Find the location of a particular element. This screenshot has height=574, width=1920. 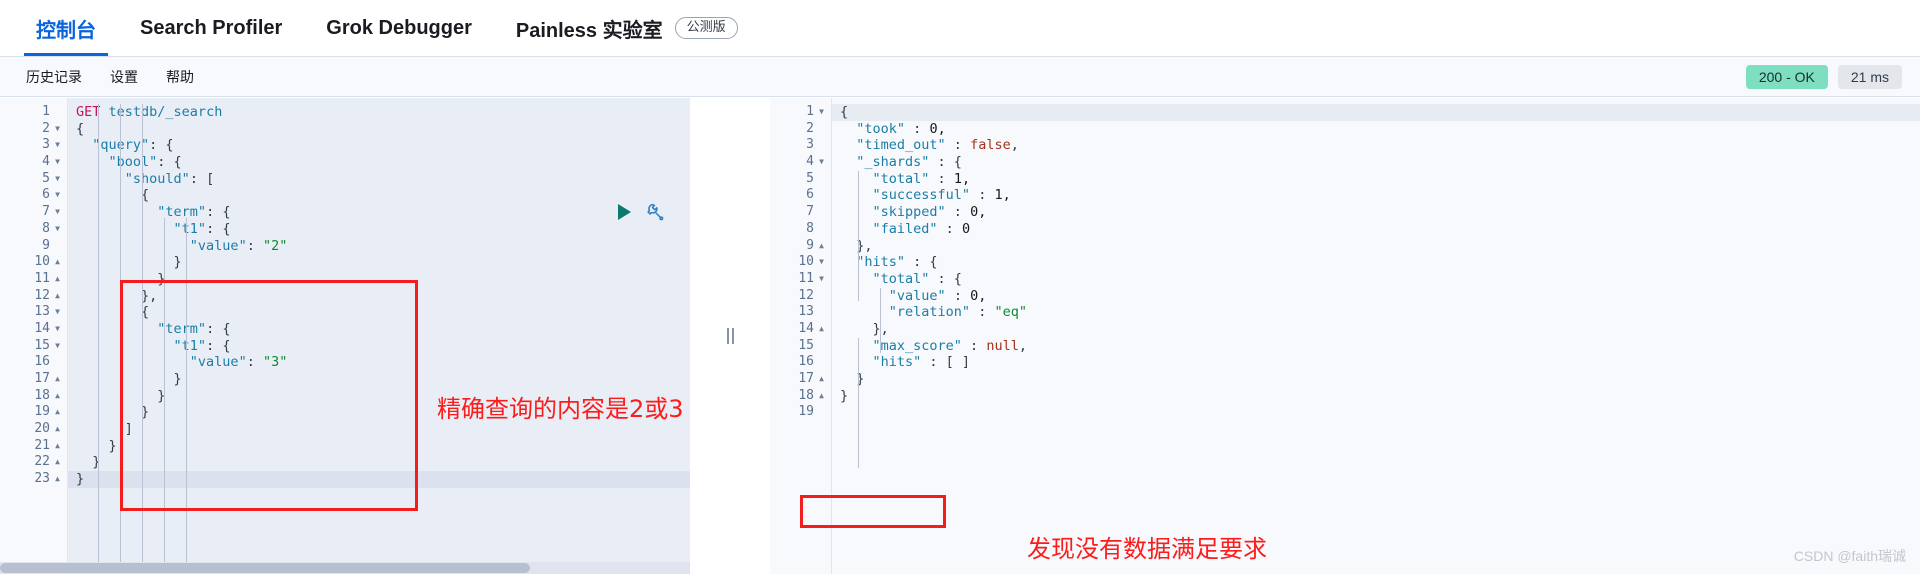

request-code-line: "should": [ is located at coordinates (379, 179).